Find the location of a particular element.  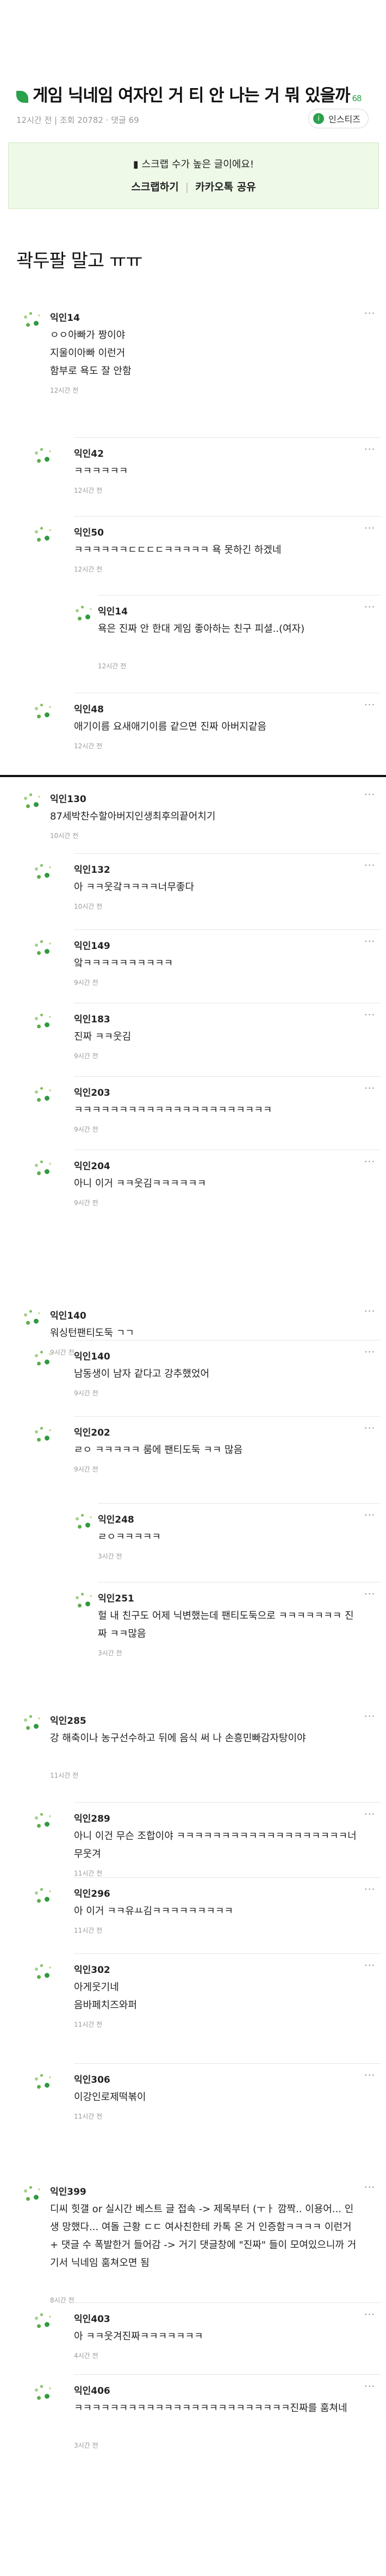

comment-text: 강 해축이나 농구선수하고 뒤에 음식 써 나 손흥민빠감자탕이야 is located at coordinates (178, 1738).